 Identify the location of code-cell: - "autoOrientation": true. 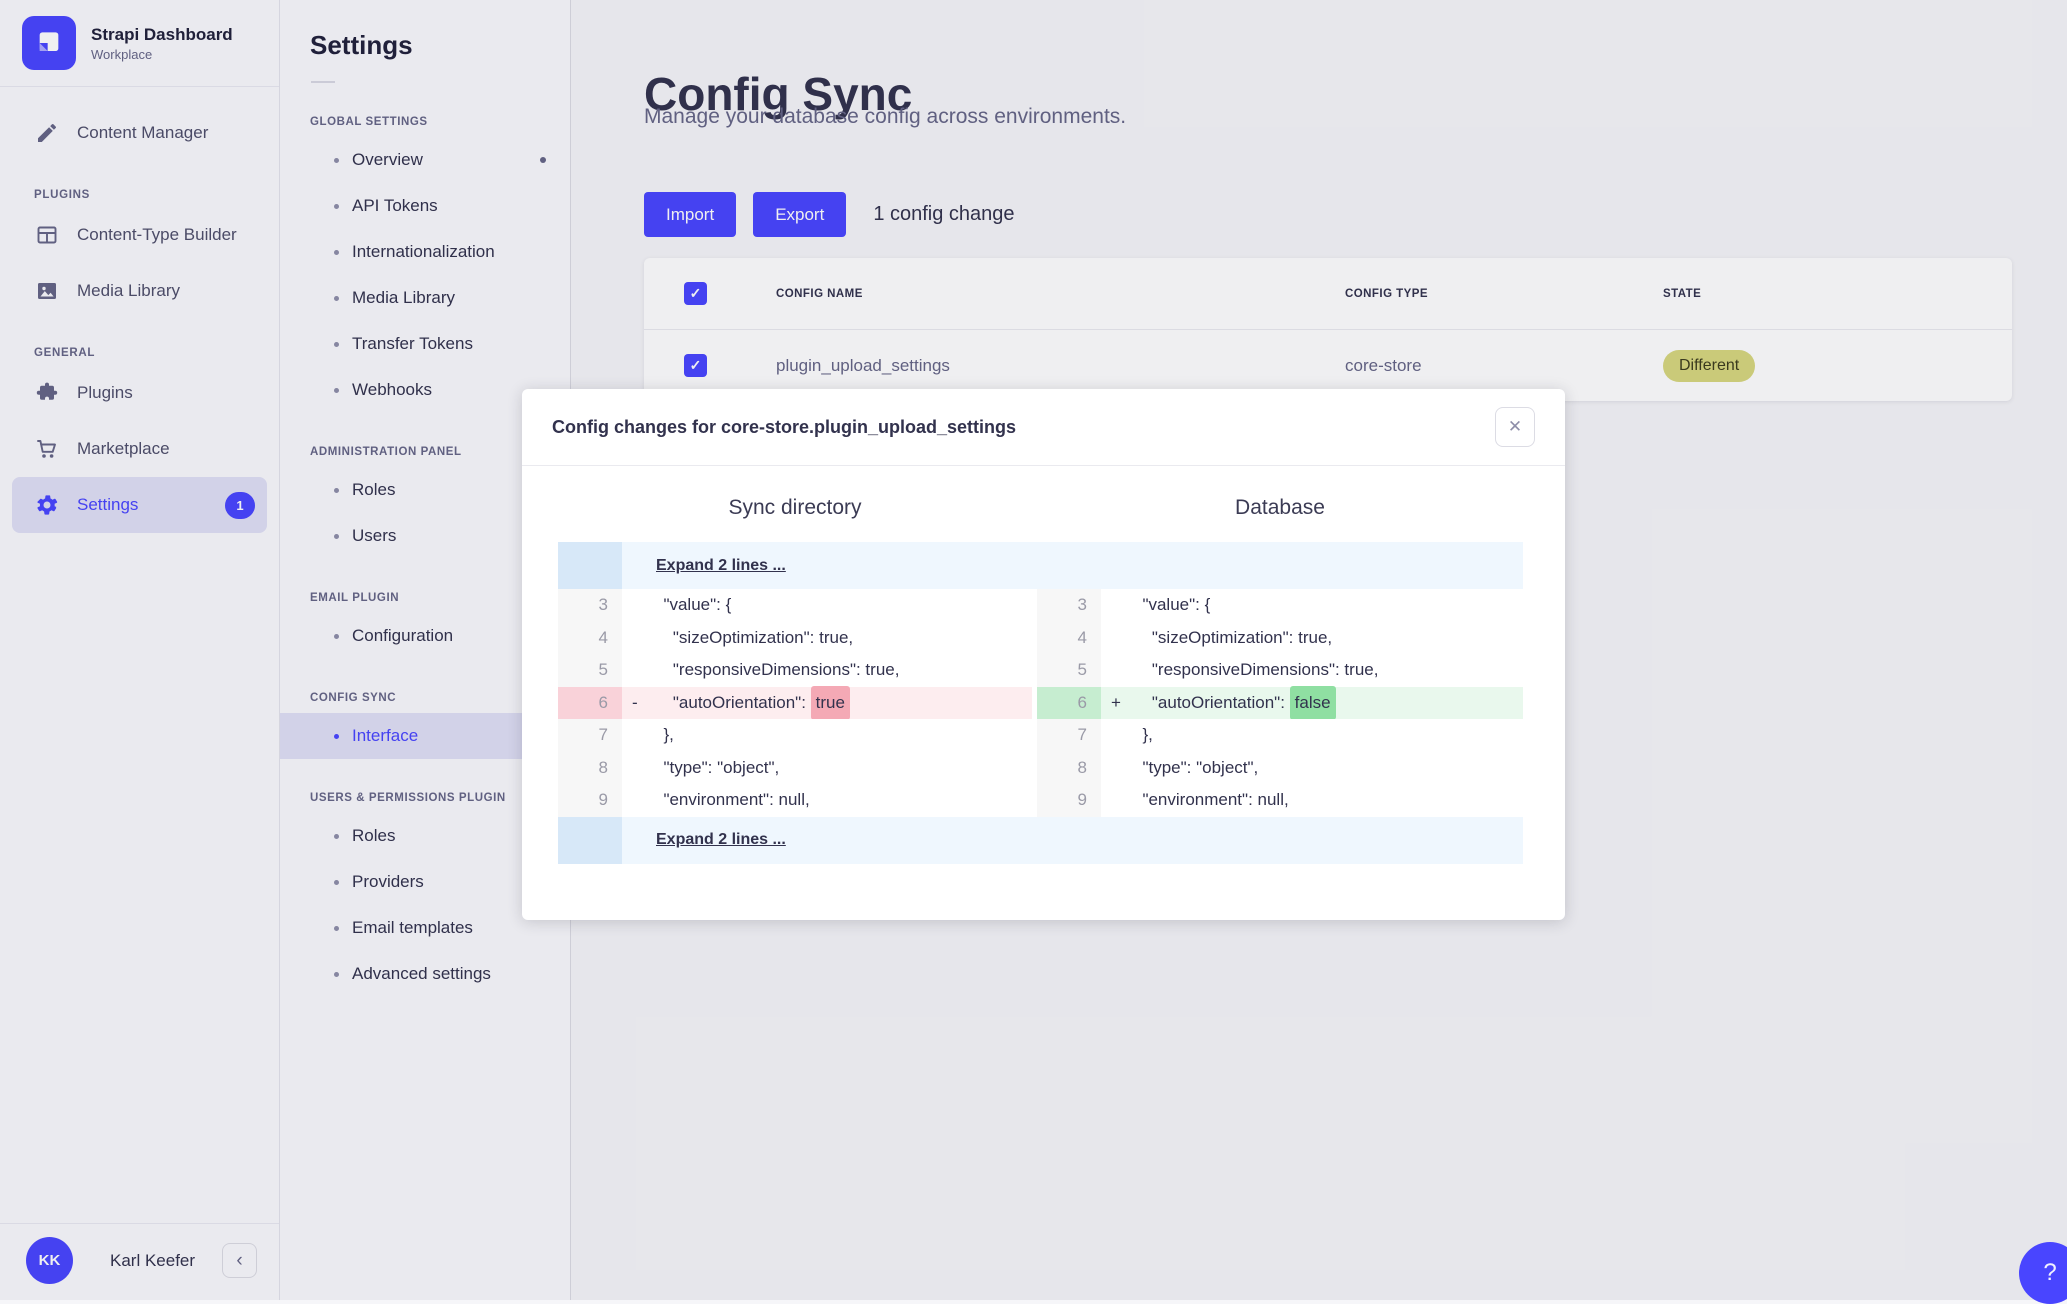
(827, 702).